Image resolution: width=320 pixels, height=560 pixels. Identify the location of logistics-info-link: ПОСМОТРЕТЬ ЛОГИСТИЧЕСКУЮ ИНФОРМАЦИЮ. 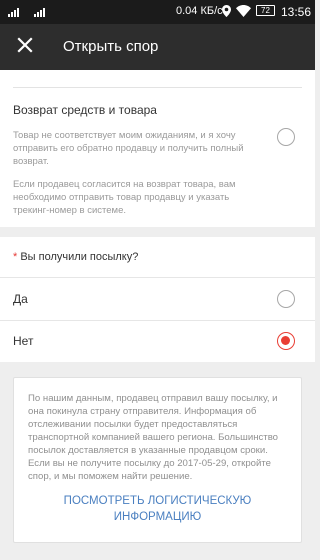
(157, 509).